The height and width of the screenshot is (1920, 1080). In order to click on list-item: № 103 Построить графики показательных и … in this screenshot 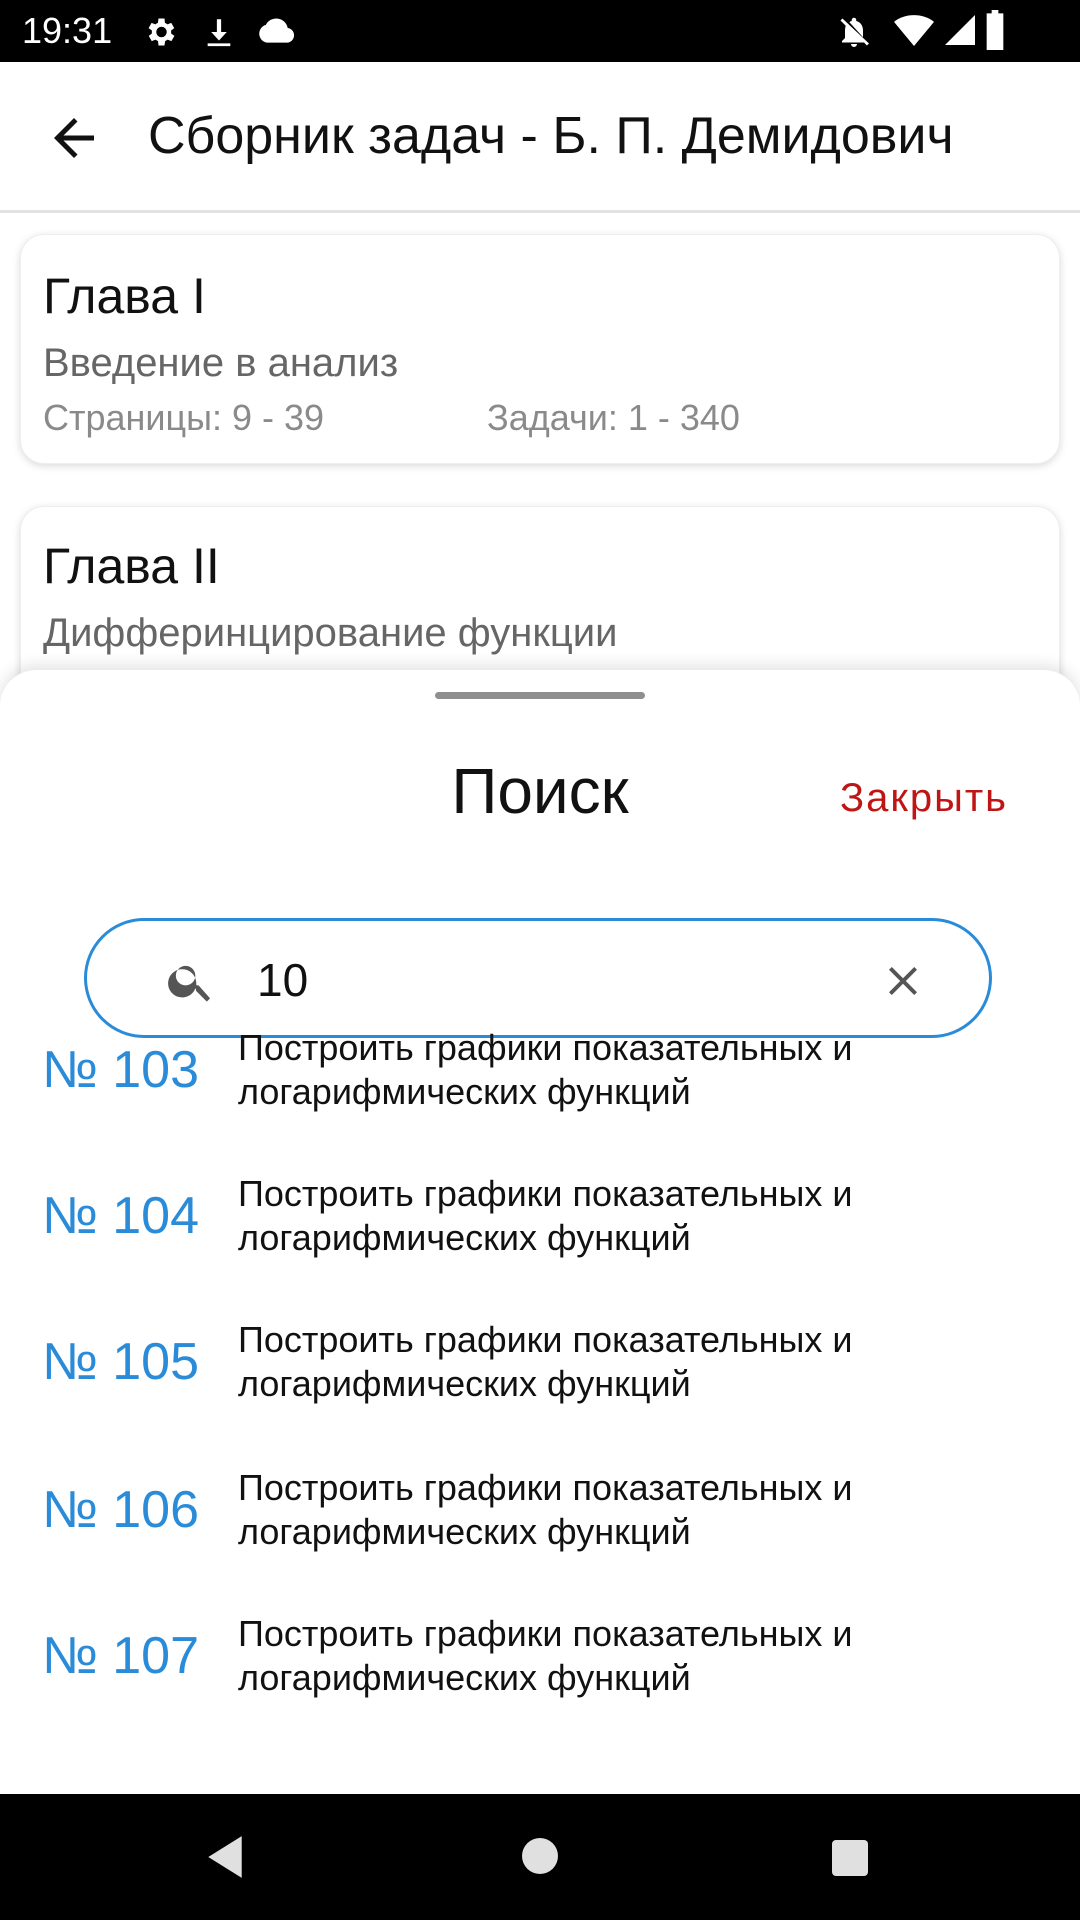, I will do `click(540, 1096)`.